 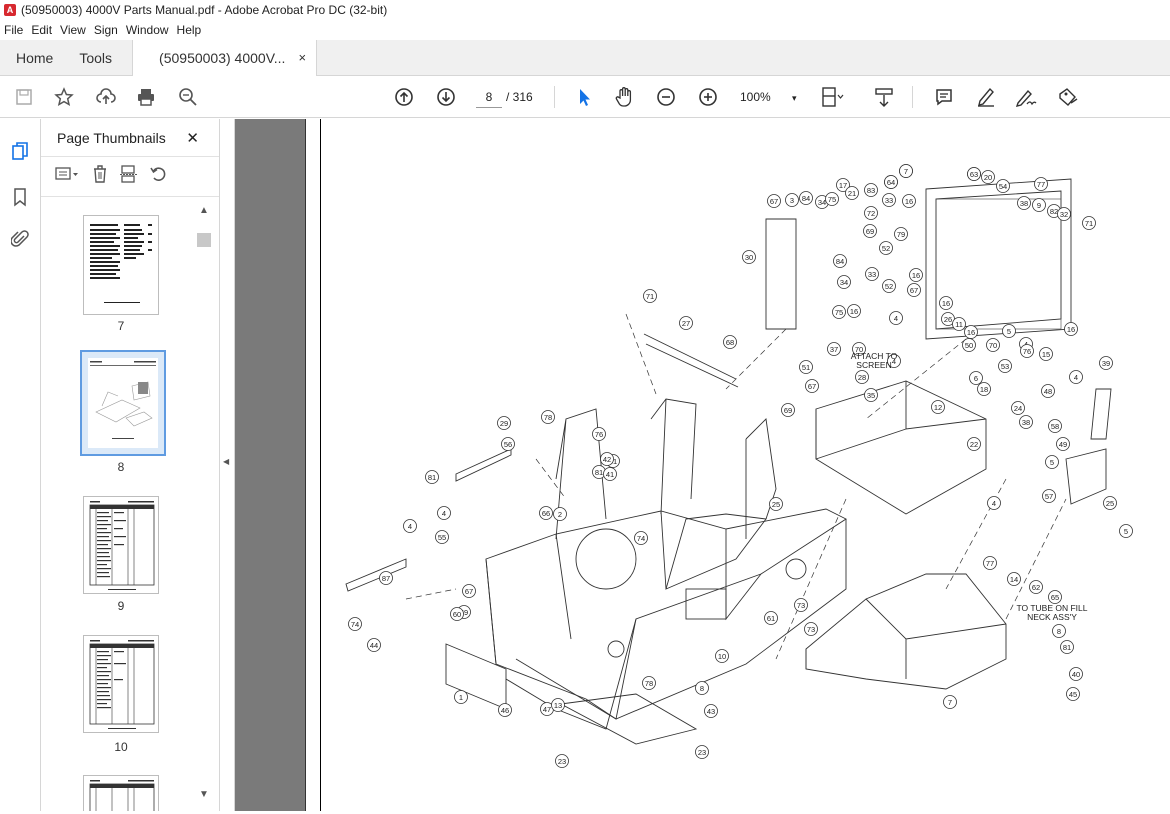 What do you see at coordinates (839, 312) in the screenshot?
I see `part-callout: 75` at bounding box center [839, 312].